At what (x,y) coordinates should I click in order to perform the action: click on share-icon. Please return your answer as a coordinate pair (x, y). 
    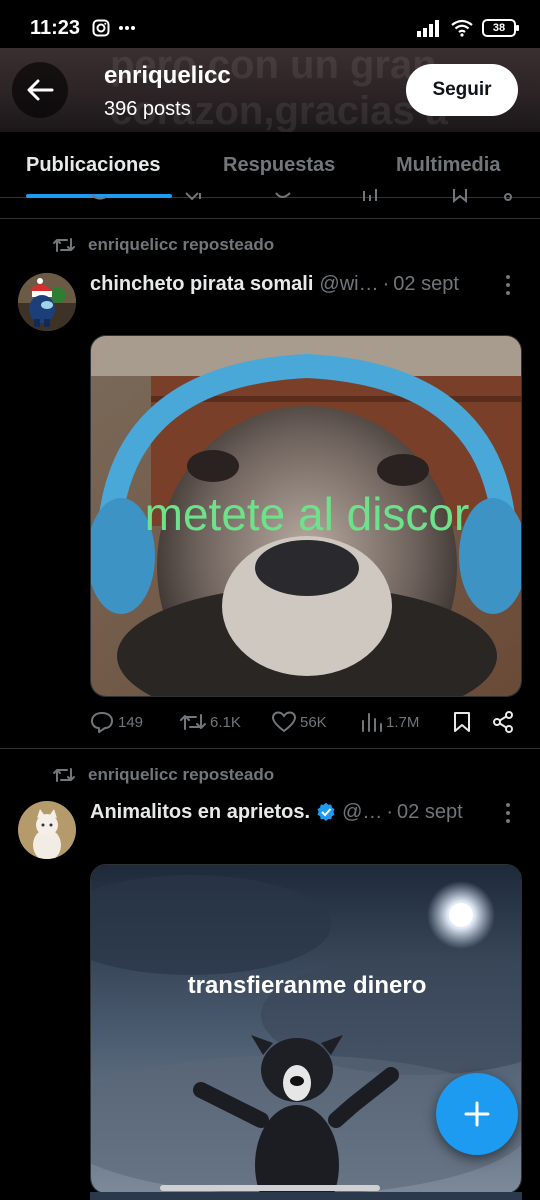
    Looking at the image, I should click on (503, 722).